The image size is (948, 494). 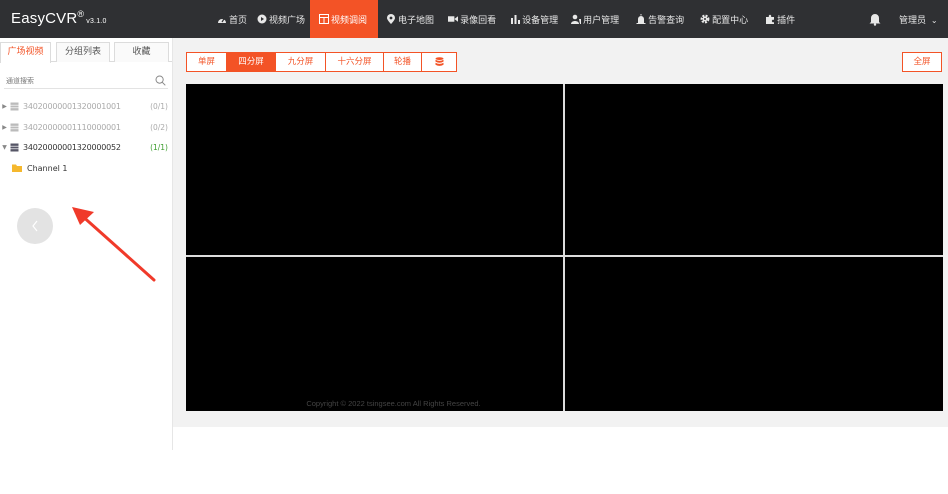 I want to click on user-menu: 管理员 ⌄, so click(x=918, y=19).